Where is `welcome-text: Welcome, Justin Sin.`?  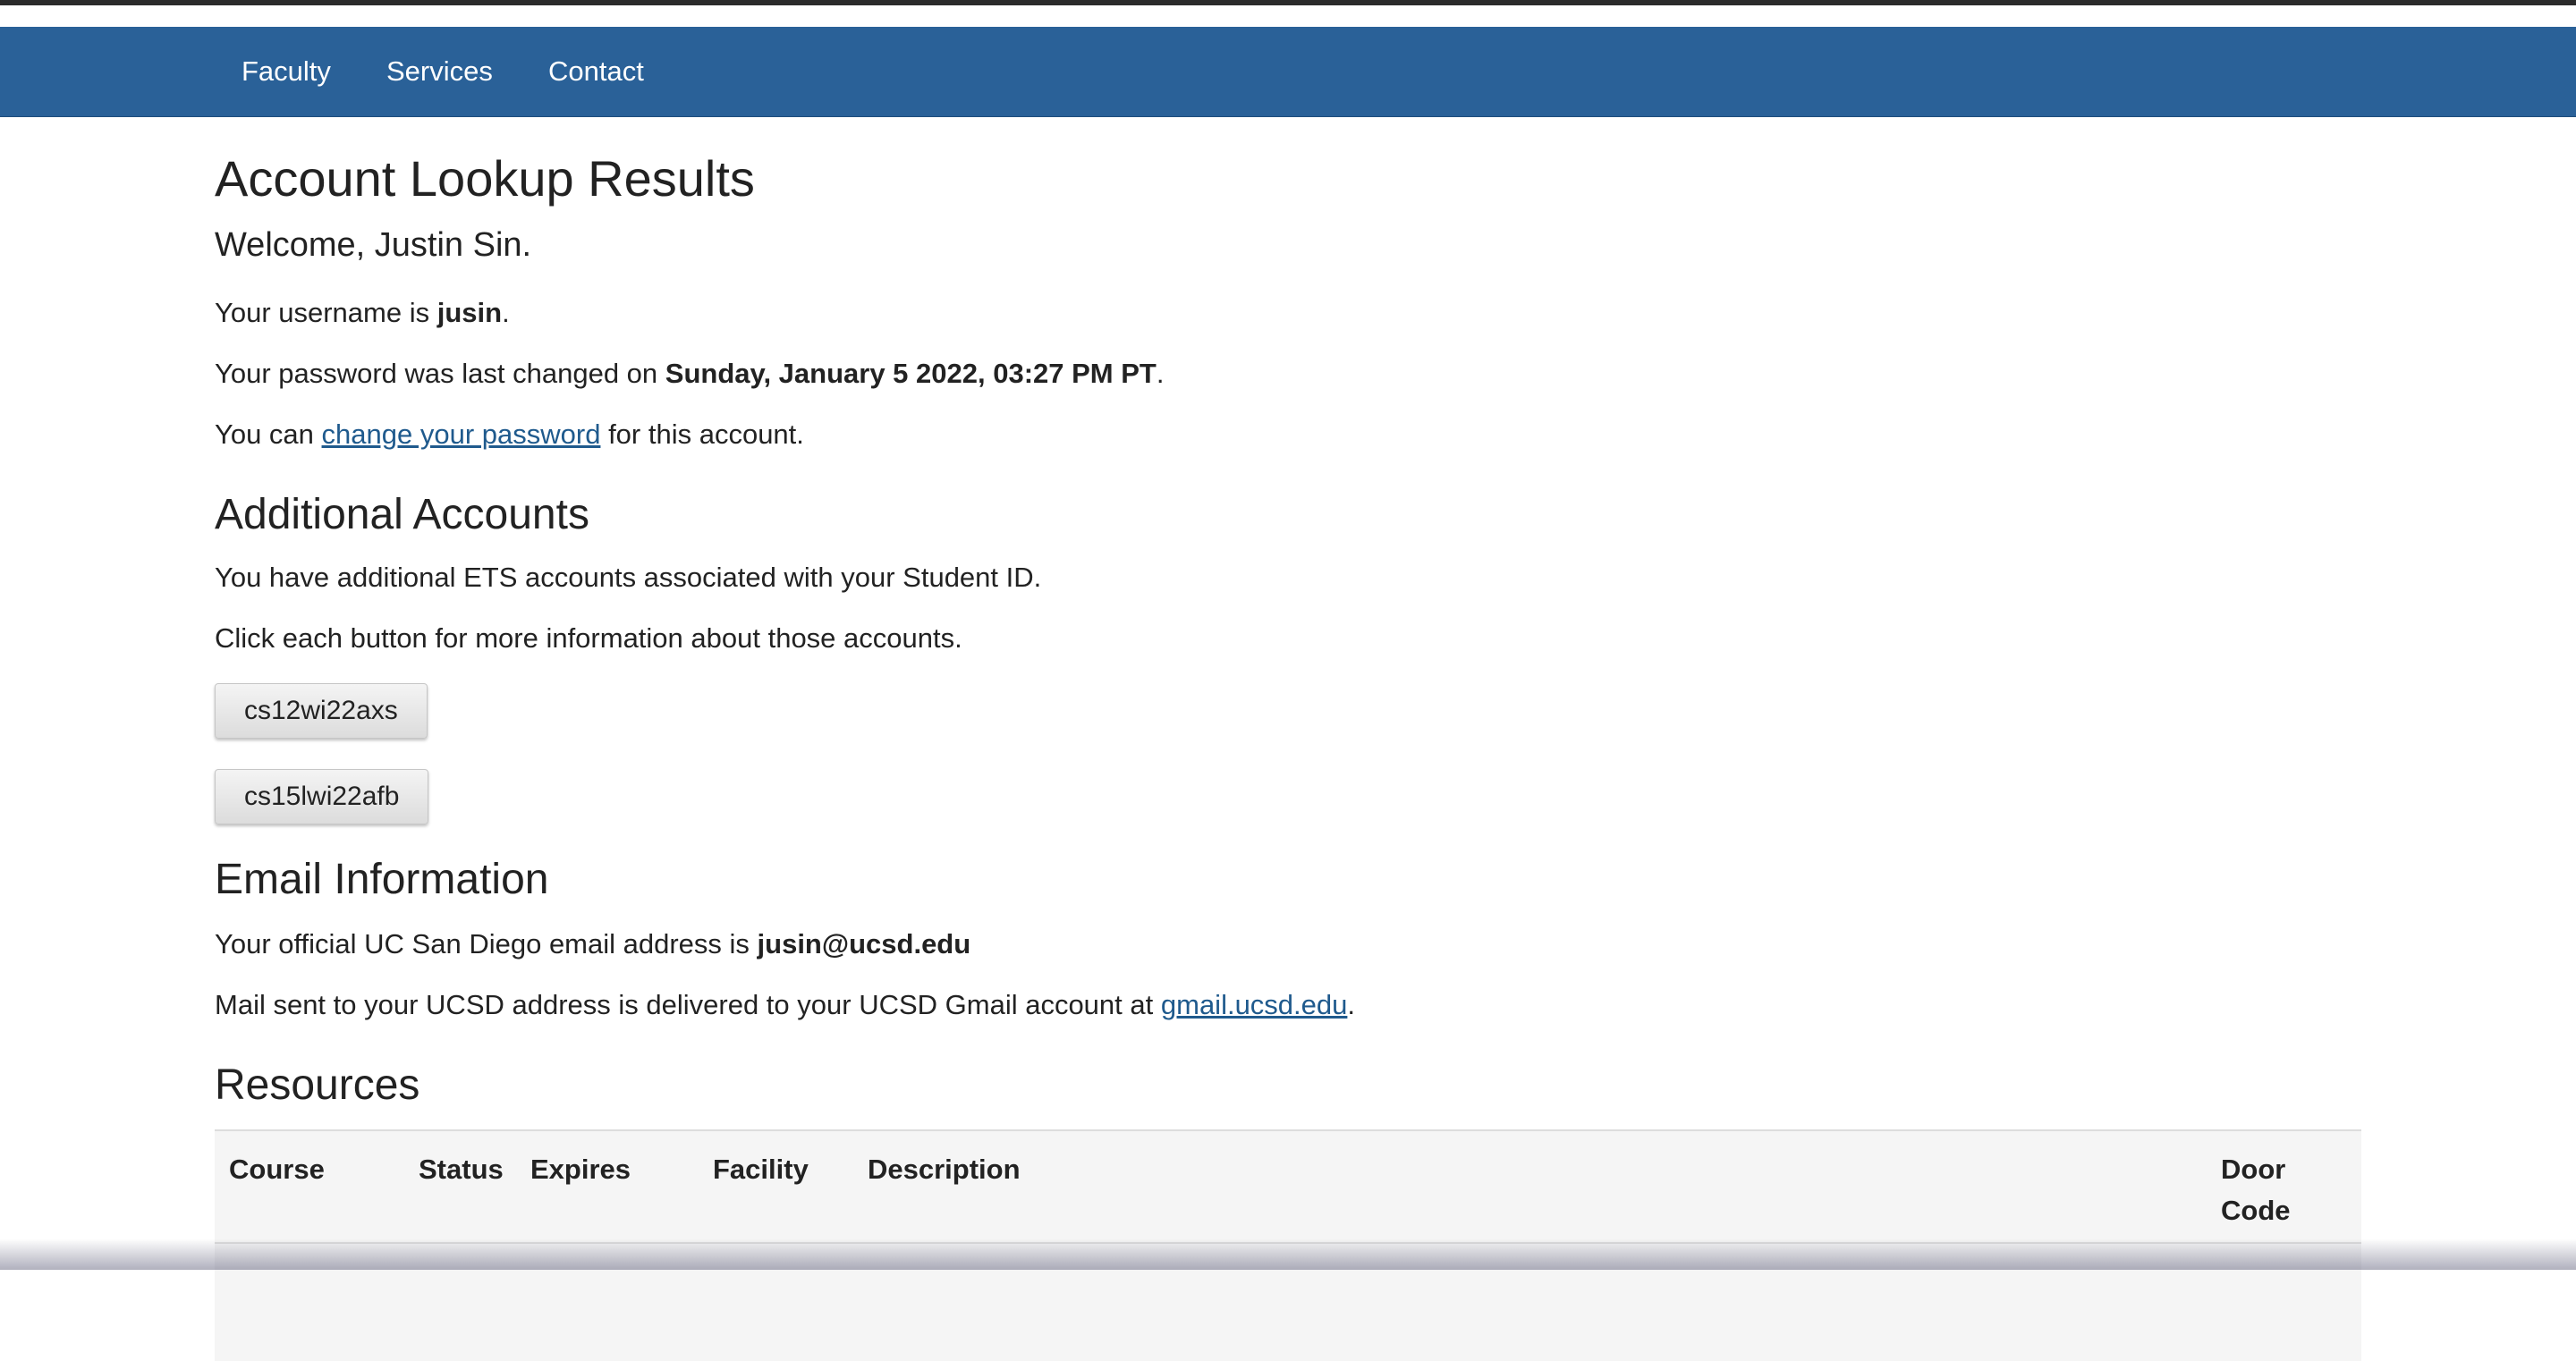
welcome-text: Welcome, Justin Sin. is located at coordinates (373, 245).